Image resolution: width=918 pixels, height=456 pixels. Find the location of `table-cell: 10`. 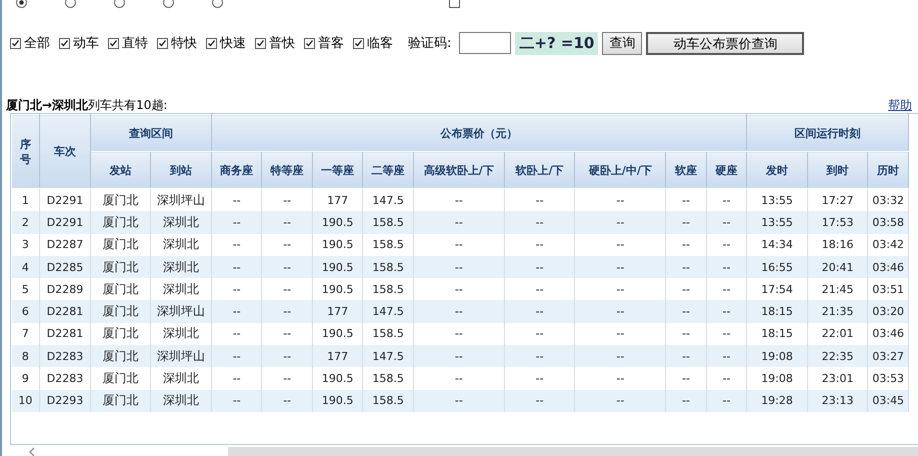

table-cell: 10 is located at coordinates (26, 401).